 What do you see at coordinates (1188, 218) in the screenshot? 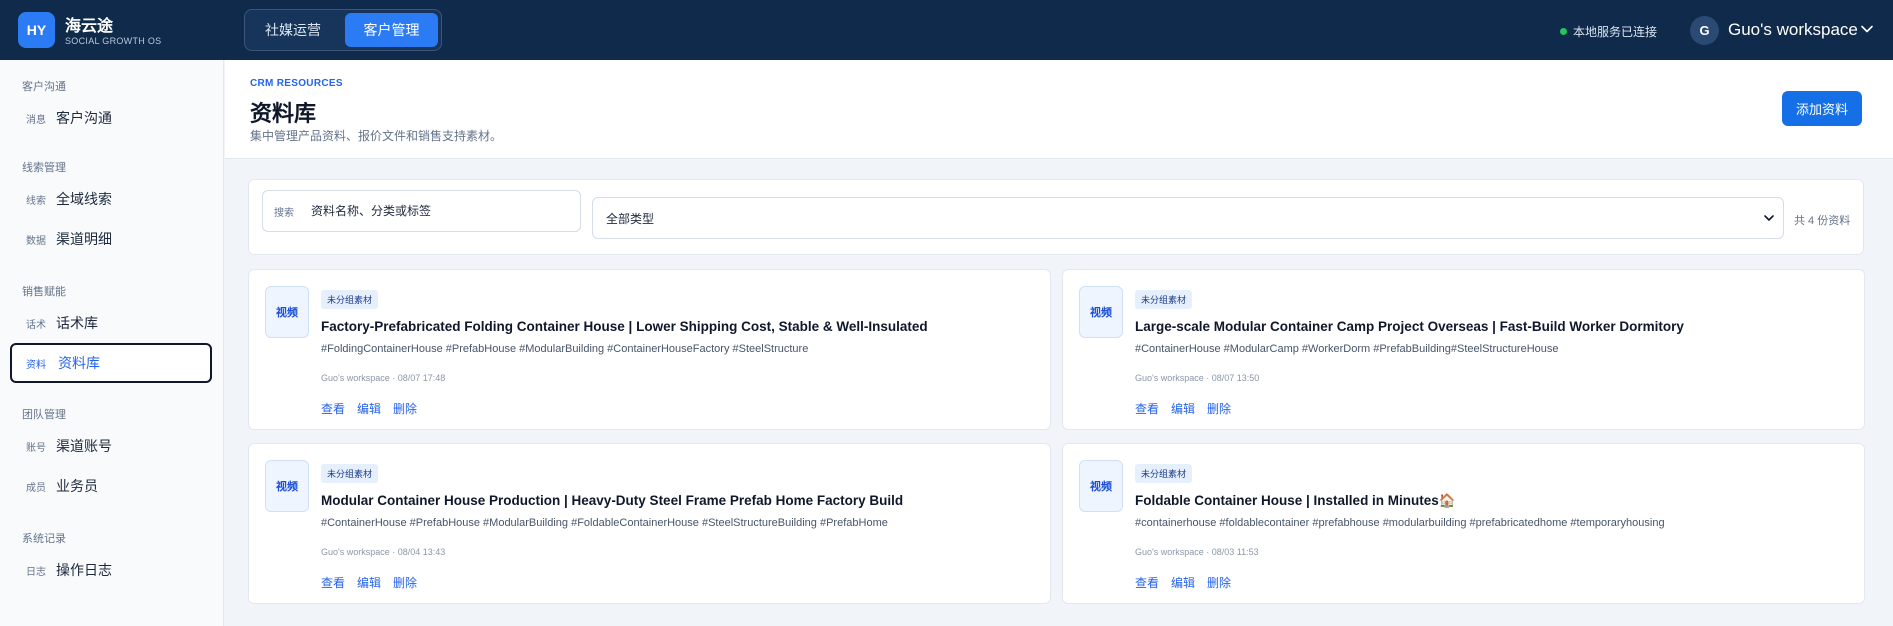
I see `type-select: 全部类型` at bounding box center [1188, 218].